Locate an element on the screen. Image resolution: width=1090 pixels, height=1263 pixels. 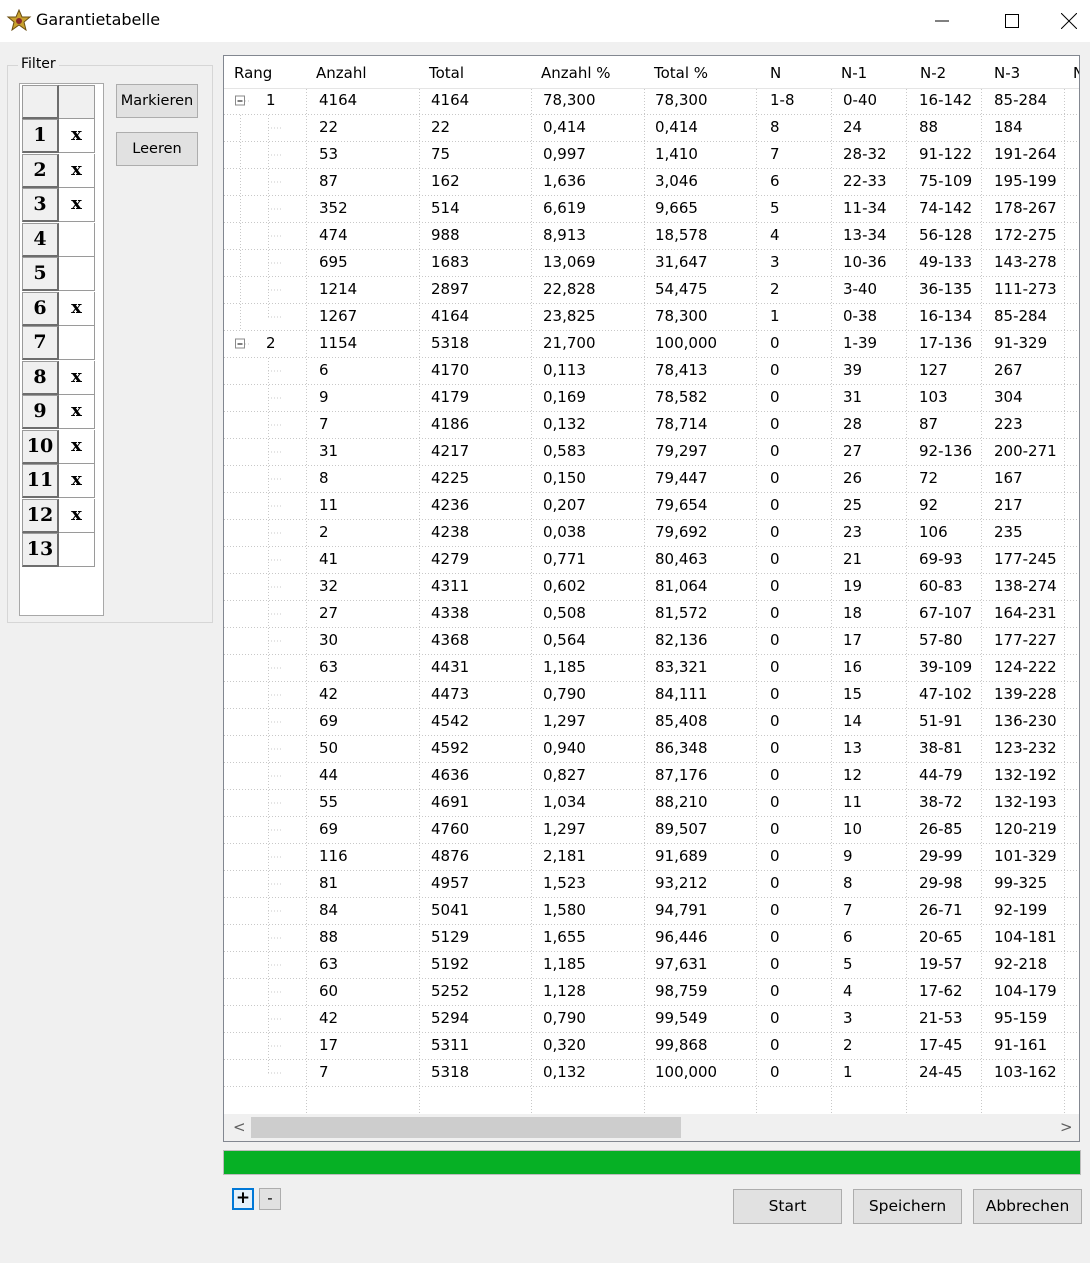
start-button: Start is located at coordinates (787, 1206).